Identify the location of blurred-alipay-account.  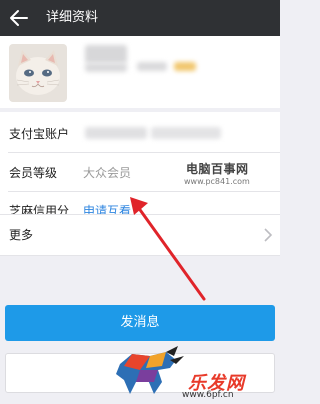
(116, 133).